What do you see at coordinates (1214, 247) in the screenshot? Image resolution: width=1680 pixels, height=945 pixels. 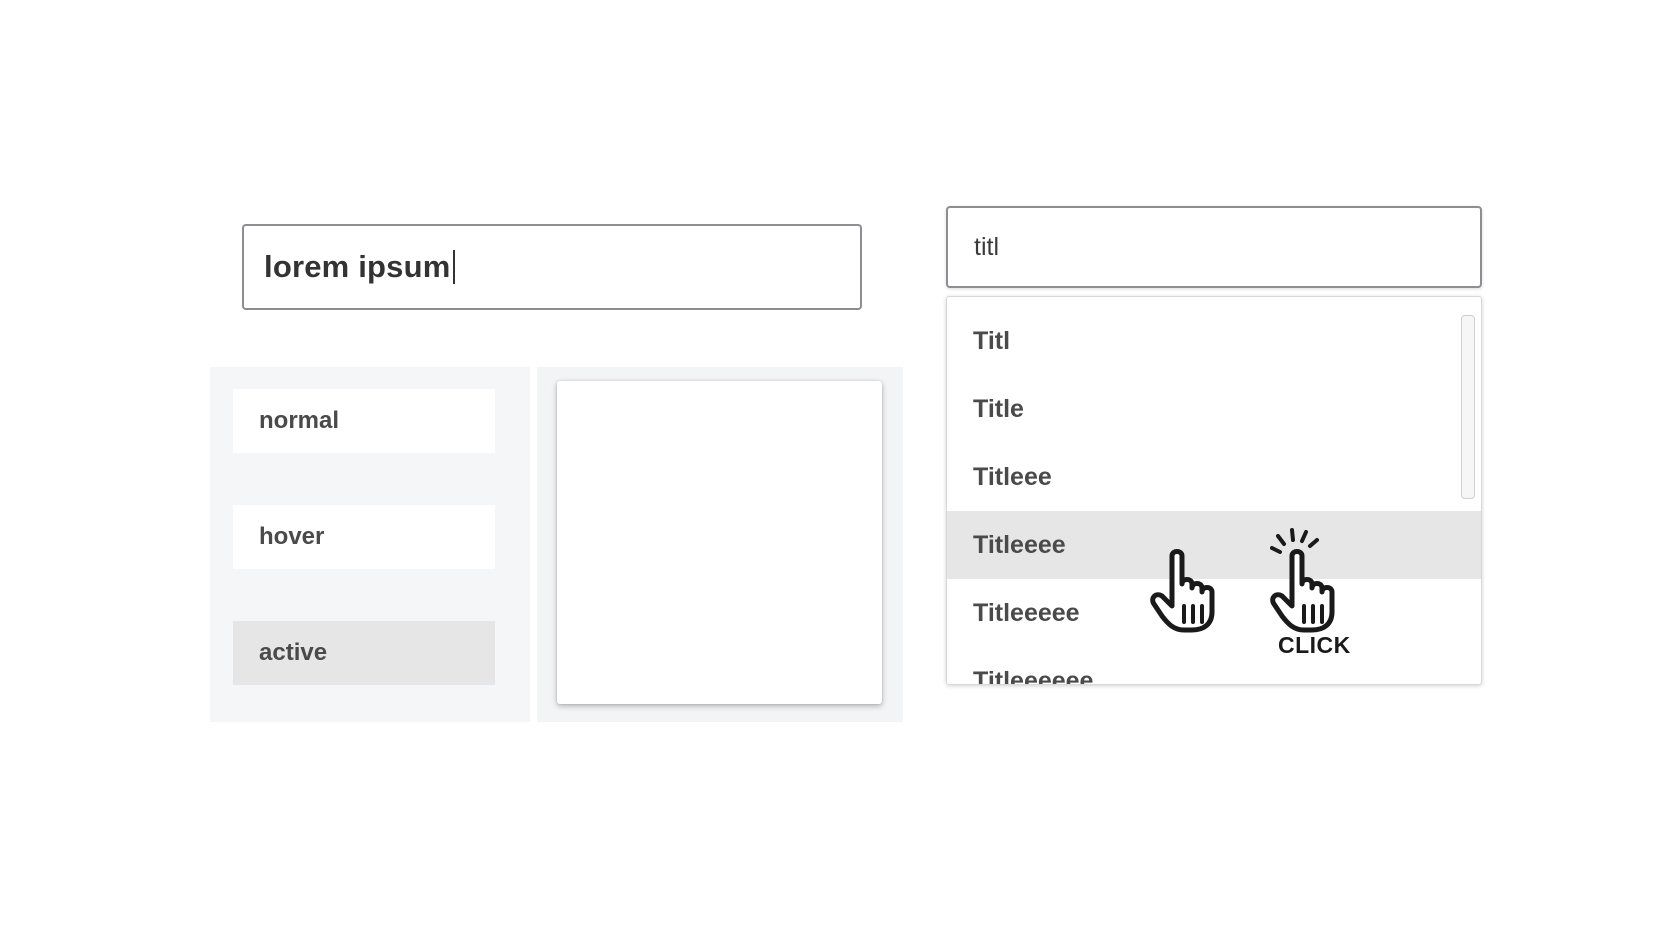 I see `search-input: titl` at bounding box center [1214, 247].